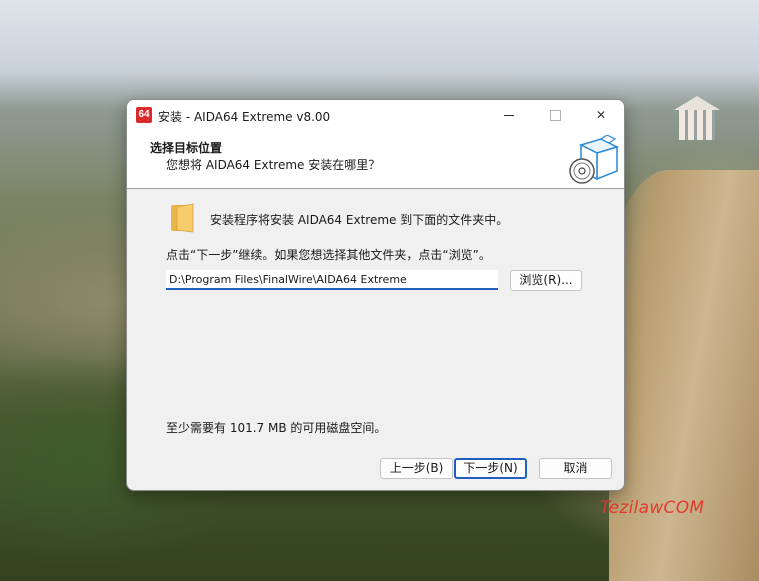  I want to click on background-tower, so click(697, 120).